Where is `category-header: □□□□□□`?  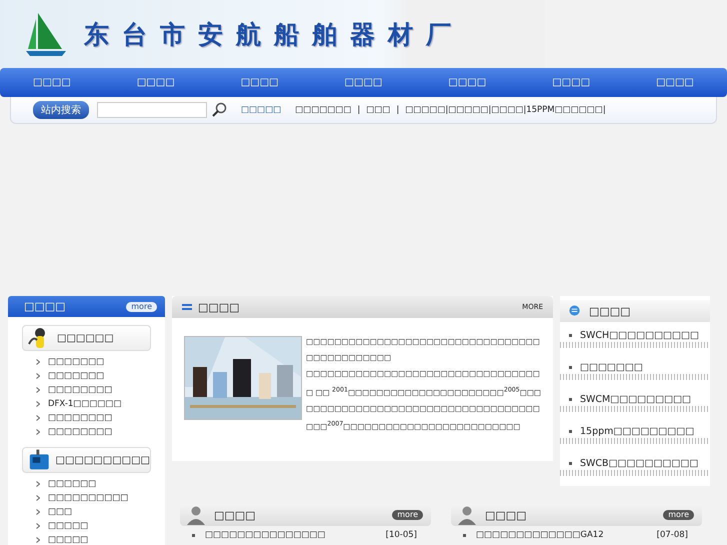 category-header: □□□□□□ is located at coordinates (86, 338).